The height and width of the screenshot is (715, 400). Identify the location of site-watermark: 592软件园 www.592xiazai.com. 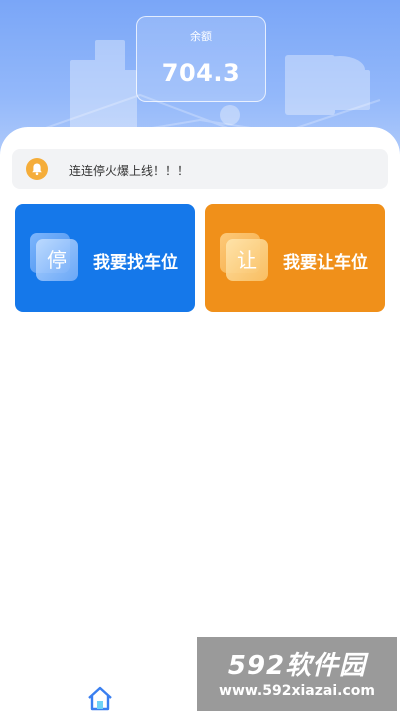
(297, 674).